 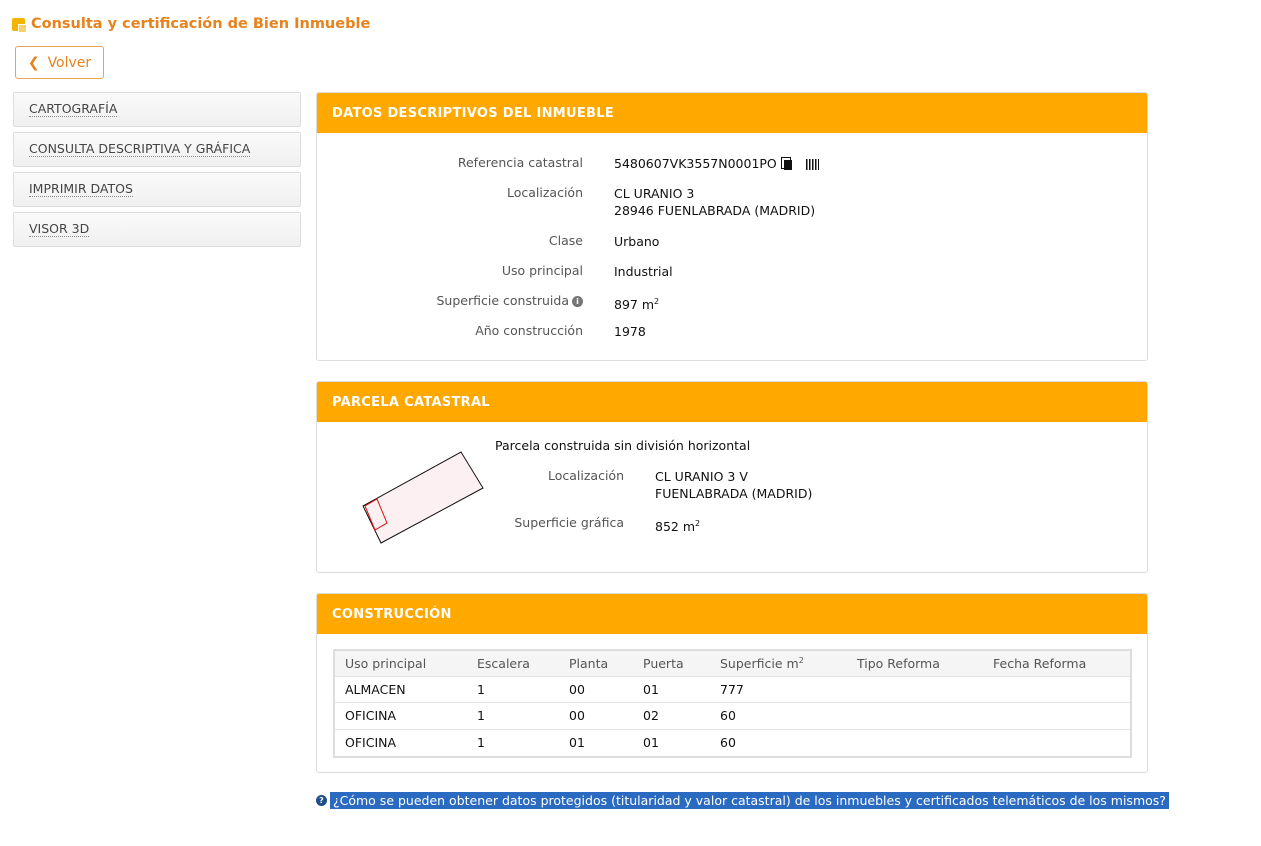 I want to click on panel-heading: CONSTRUCCIÓN, so click(x=732, y=614).